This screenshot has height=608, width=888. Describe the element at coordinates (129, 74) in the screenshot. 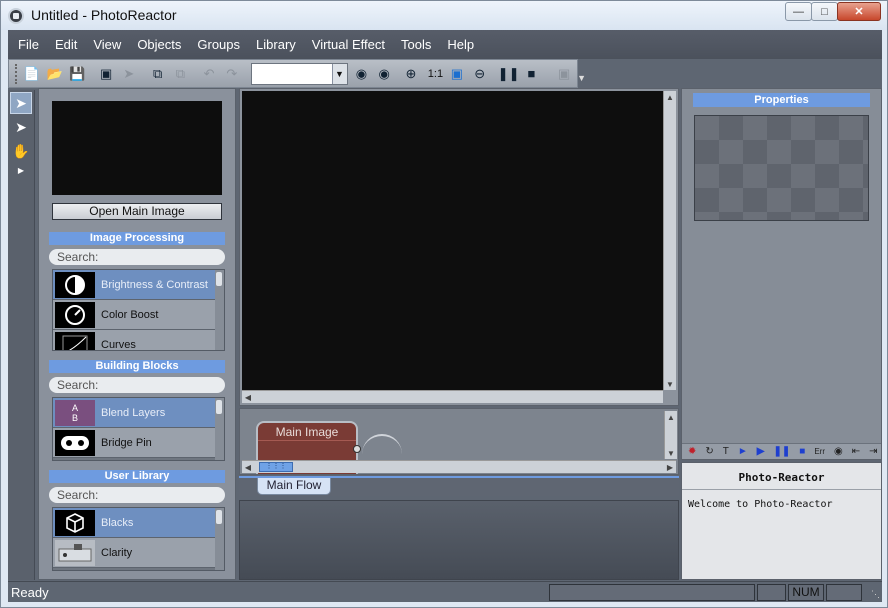

I see `export-icon: ➤` at that location.